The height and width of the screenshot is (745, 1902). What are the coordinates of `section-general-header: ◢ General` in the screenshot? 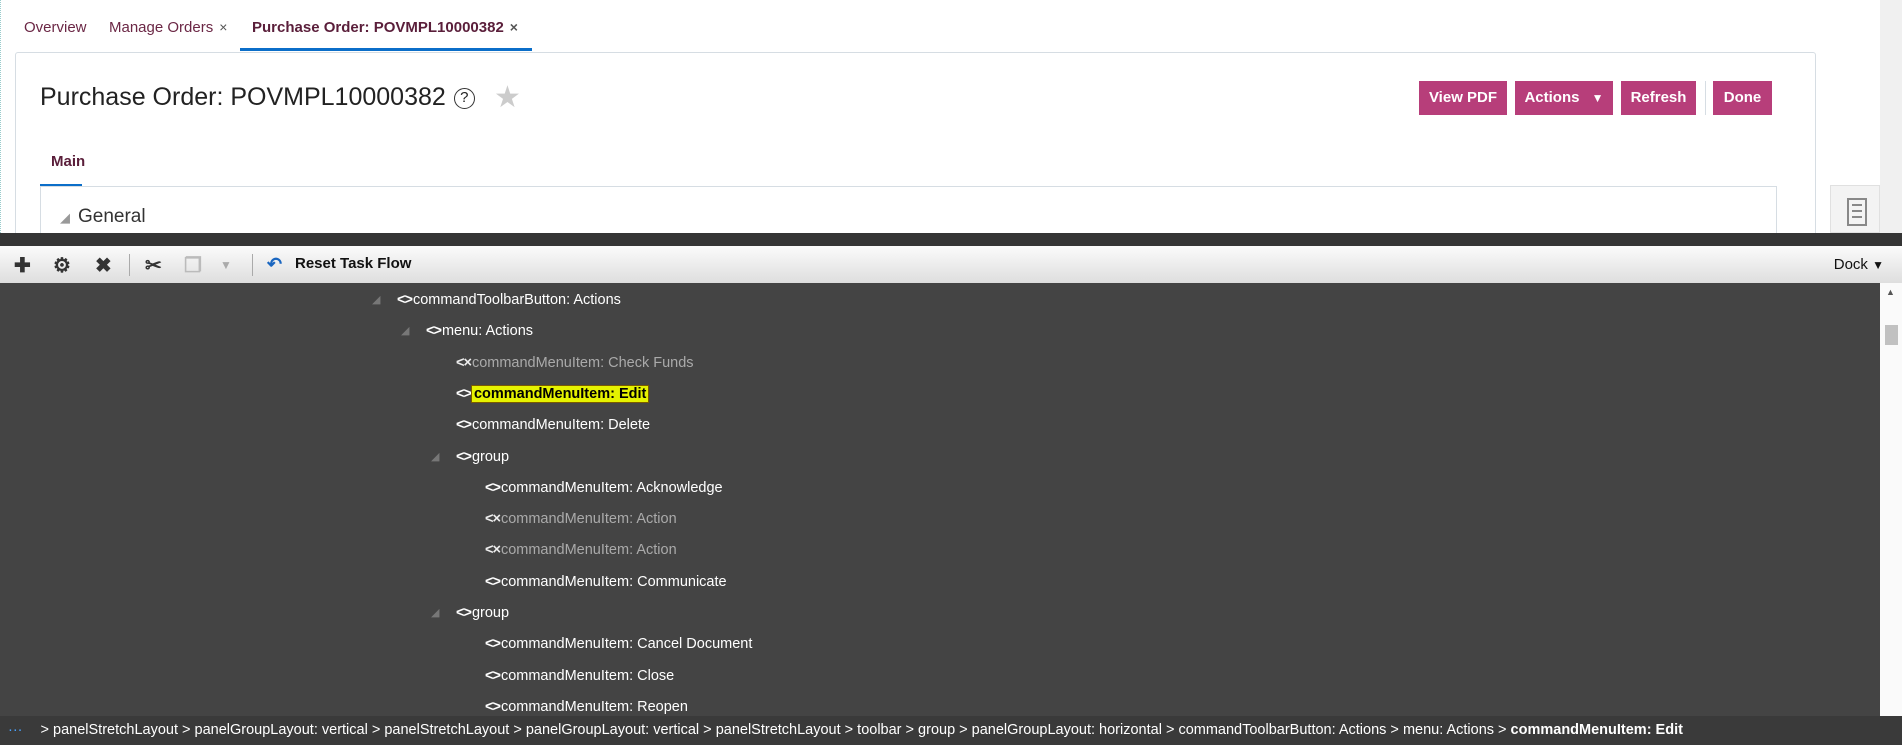 It's located at (103, 217).